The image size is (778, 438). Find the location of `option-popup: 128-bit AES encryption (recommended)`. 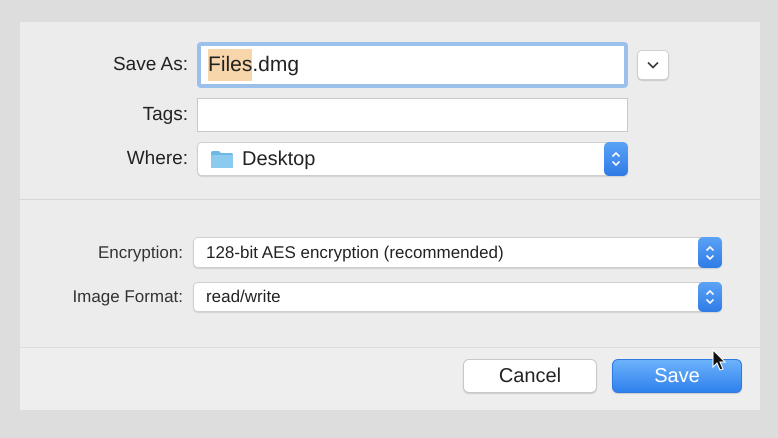

option-popup: 128-bit AES encryption (recommended) is located at coordinates (457, 252).